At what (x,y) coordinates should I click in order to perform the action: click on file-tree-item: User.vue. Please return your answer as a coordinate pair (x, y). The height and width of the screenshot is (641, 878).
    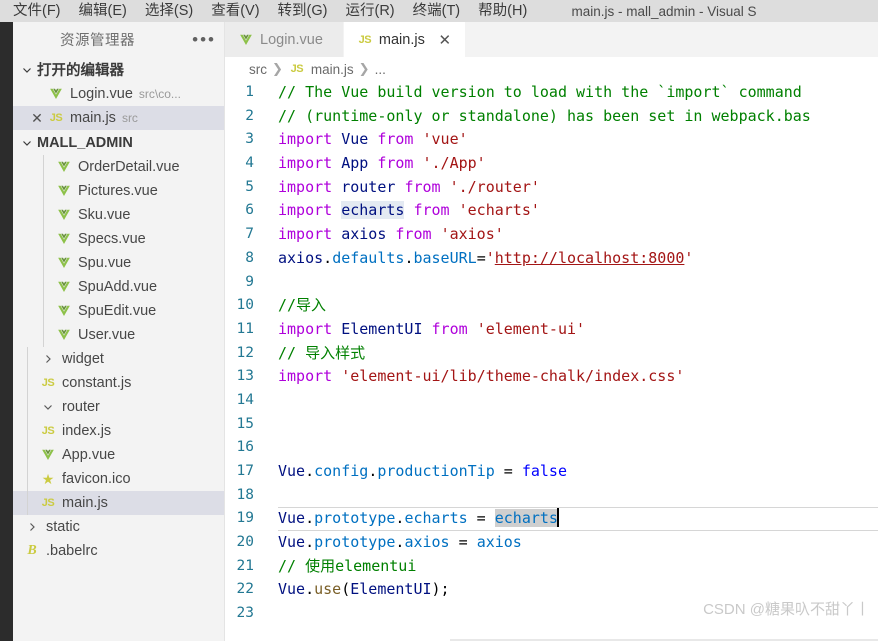
    Looking at the image, I should click on (118, 335).